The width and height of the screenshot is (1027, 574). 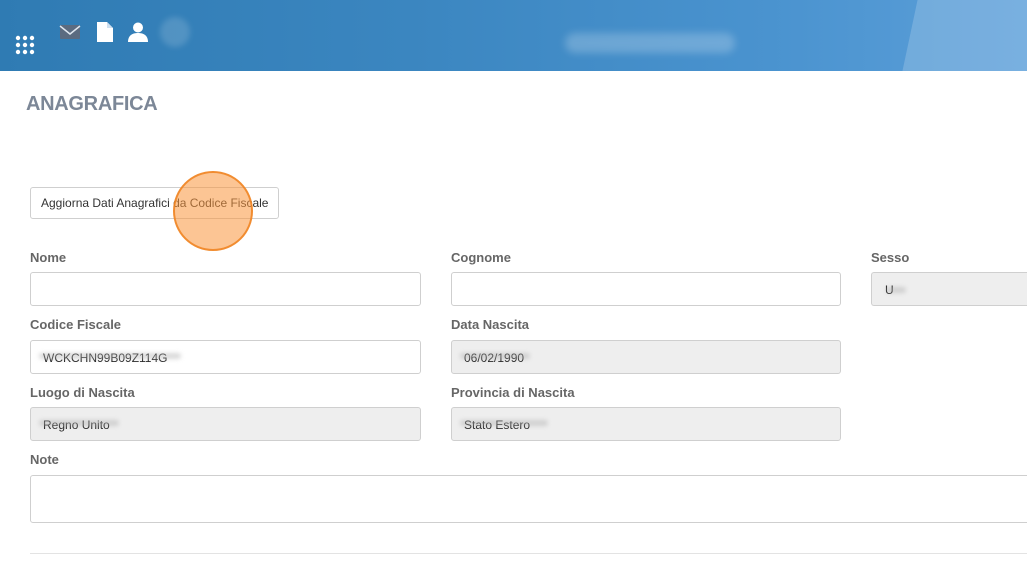 I want to click on sesso-select: U, so click(x=949, y=289).